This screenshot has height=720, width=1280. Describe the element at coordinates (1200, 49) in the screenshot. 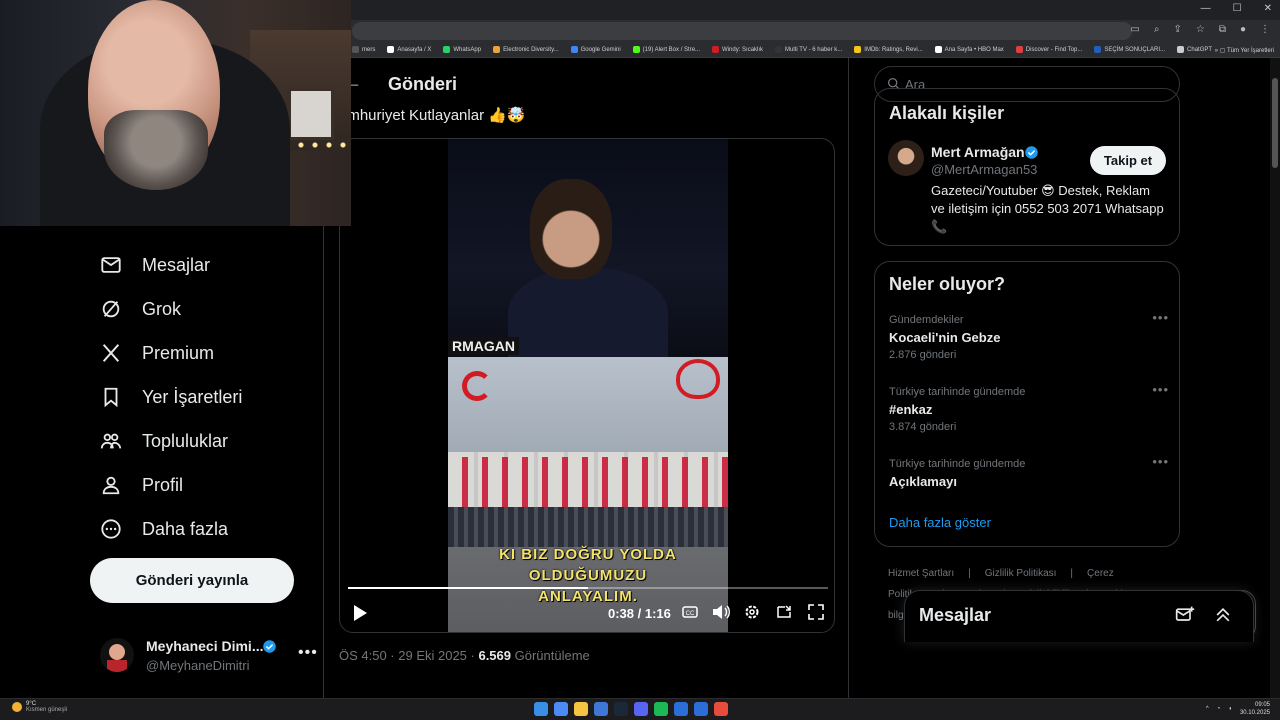

I see `bookmark-label: ChatGPT` at that location.